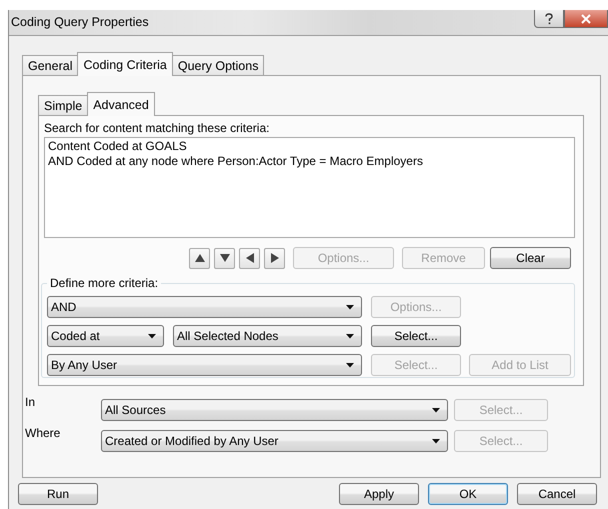 The height and width of the screenshot is (509, 608). Describe the element at coordinates (157, 129) in the screenshot. I see `criteria-label: Search for content matching these criteria:` at that location.